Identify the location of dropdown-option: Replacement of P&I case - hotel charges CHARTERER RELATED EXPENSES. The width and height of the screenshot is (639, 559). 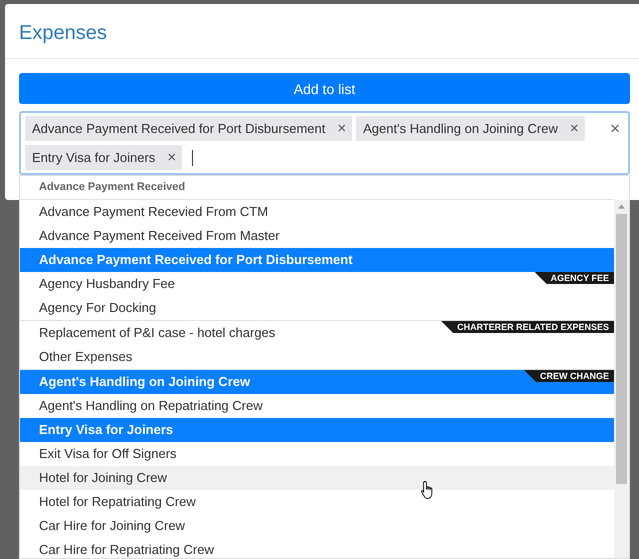
(317, 333).